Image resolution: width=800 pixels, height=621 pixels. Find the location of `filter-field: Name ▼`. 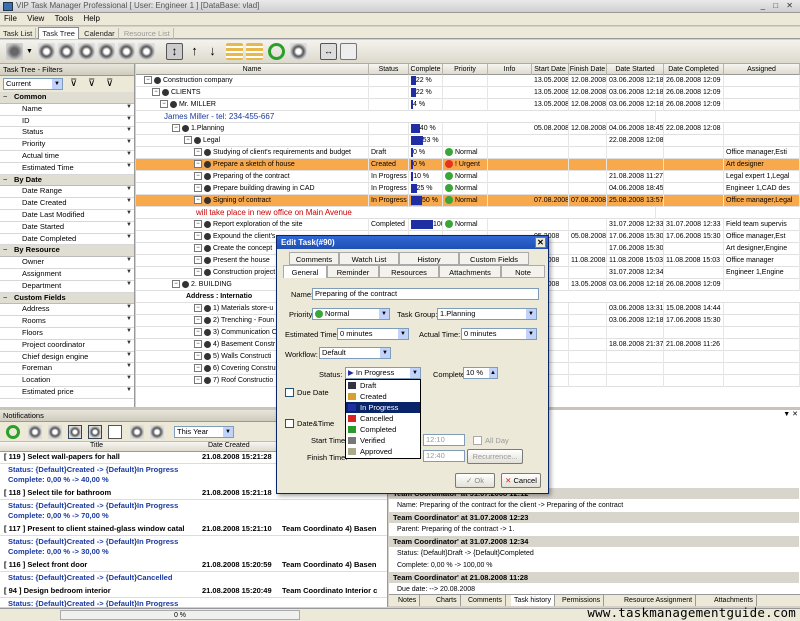

filter-field: Name ▼ is located at coordinates (67, 109).